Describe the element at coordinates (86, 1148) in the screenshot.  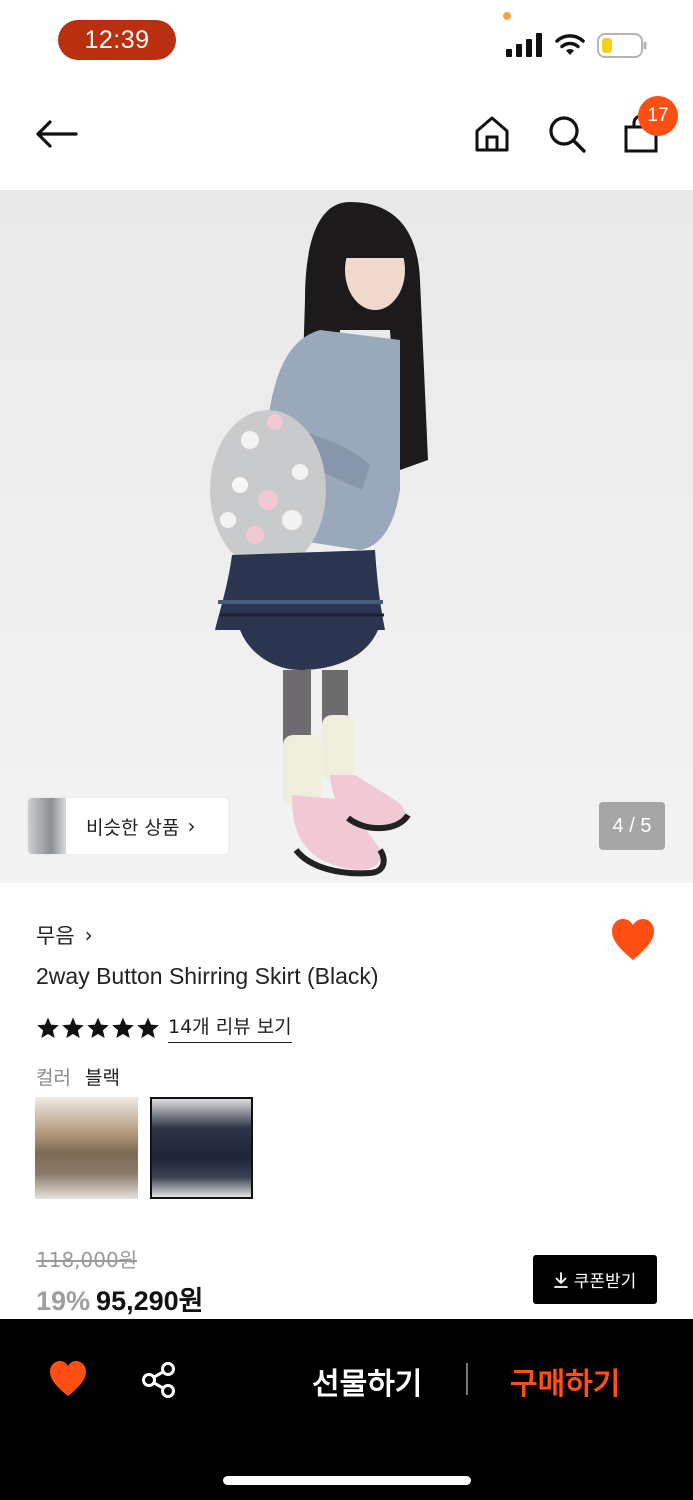
I see `color-swatch-option` at that location.